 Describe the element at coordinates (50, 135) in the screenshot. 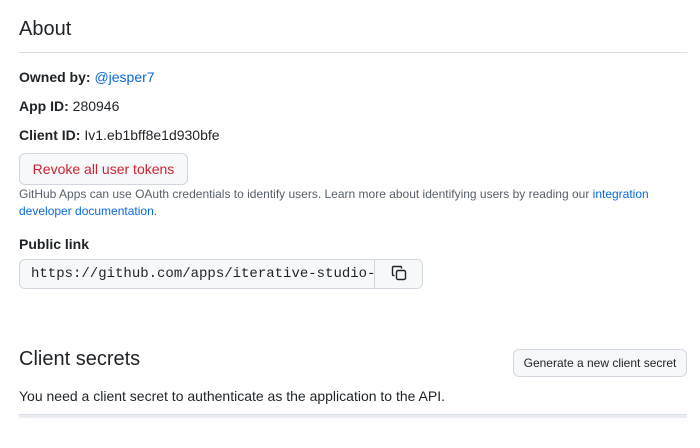

I see `client-id-label: Client ID:` at that location.